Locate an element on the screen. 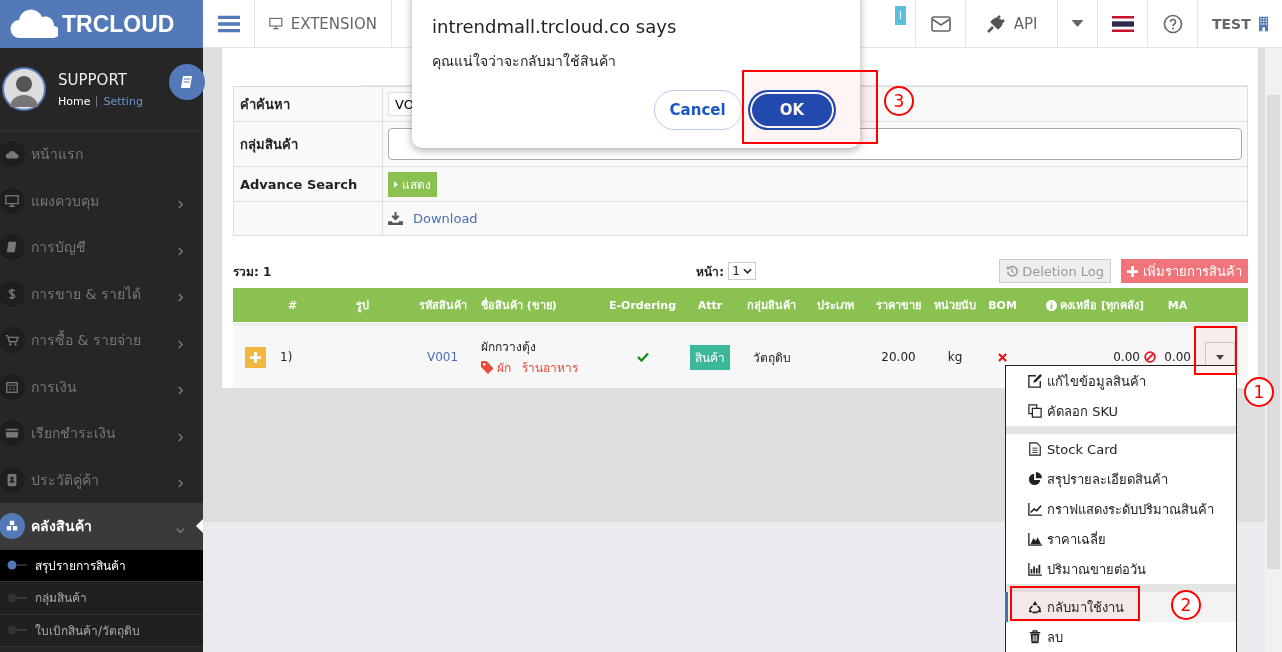 This screenshot has height=652, width=1282. manual-button is located at coordinates (187, 82).